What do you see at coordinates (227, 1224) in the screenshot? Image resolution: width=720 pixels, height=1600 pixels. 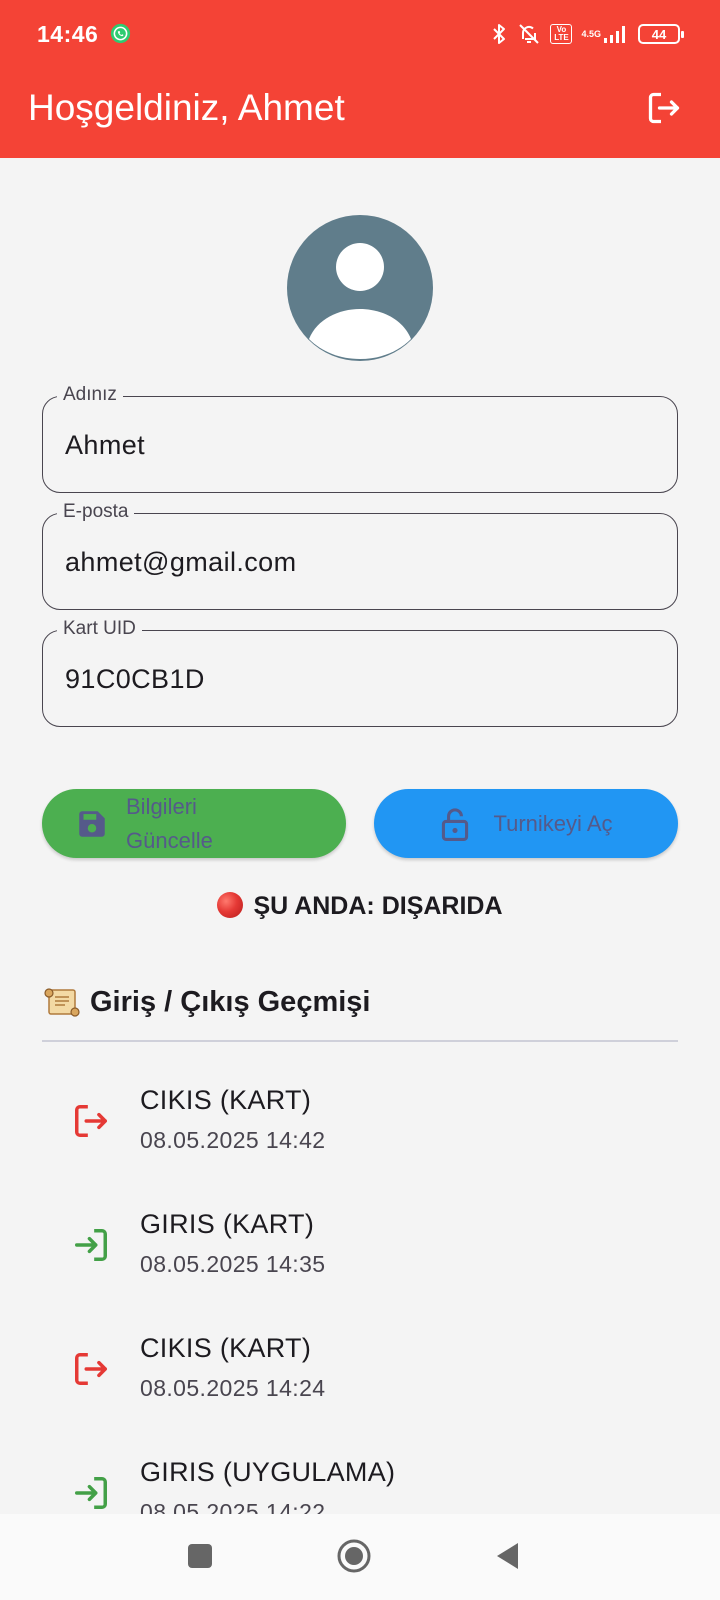 I see `history-type: GIRIS (KART)` at bounding box center [227, 1224].